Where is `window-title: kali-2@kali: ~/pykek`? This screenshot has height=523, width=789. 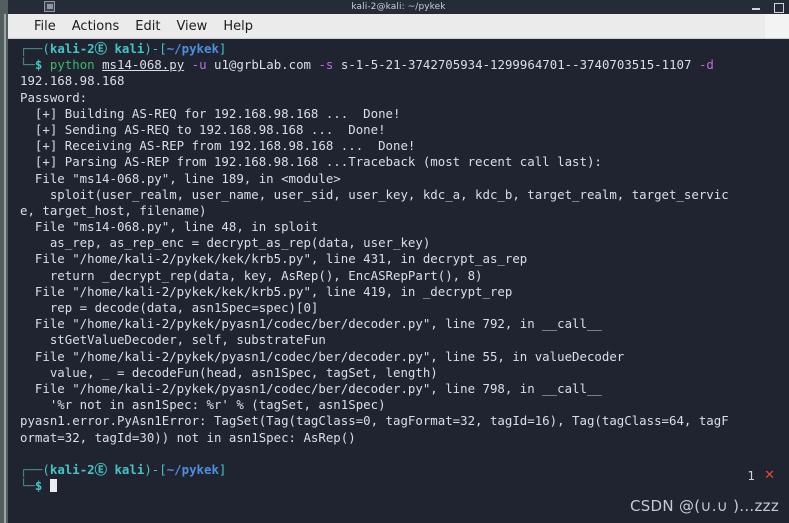 window-title: kali-2@kali: ~/pykek is located at coordinates (398, 7).